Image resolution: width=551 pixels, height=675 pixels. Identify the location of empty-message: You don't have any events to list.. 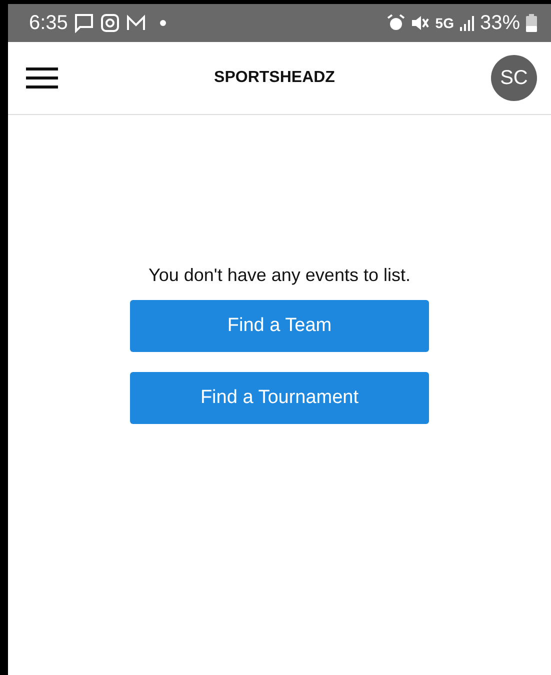
(279, 275).